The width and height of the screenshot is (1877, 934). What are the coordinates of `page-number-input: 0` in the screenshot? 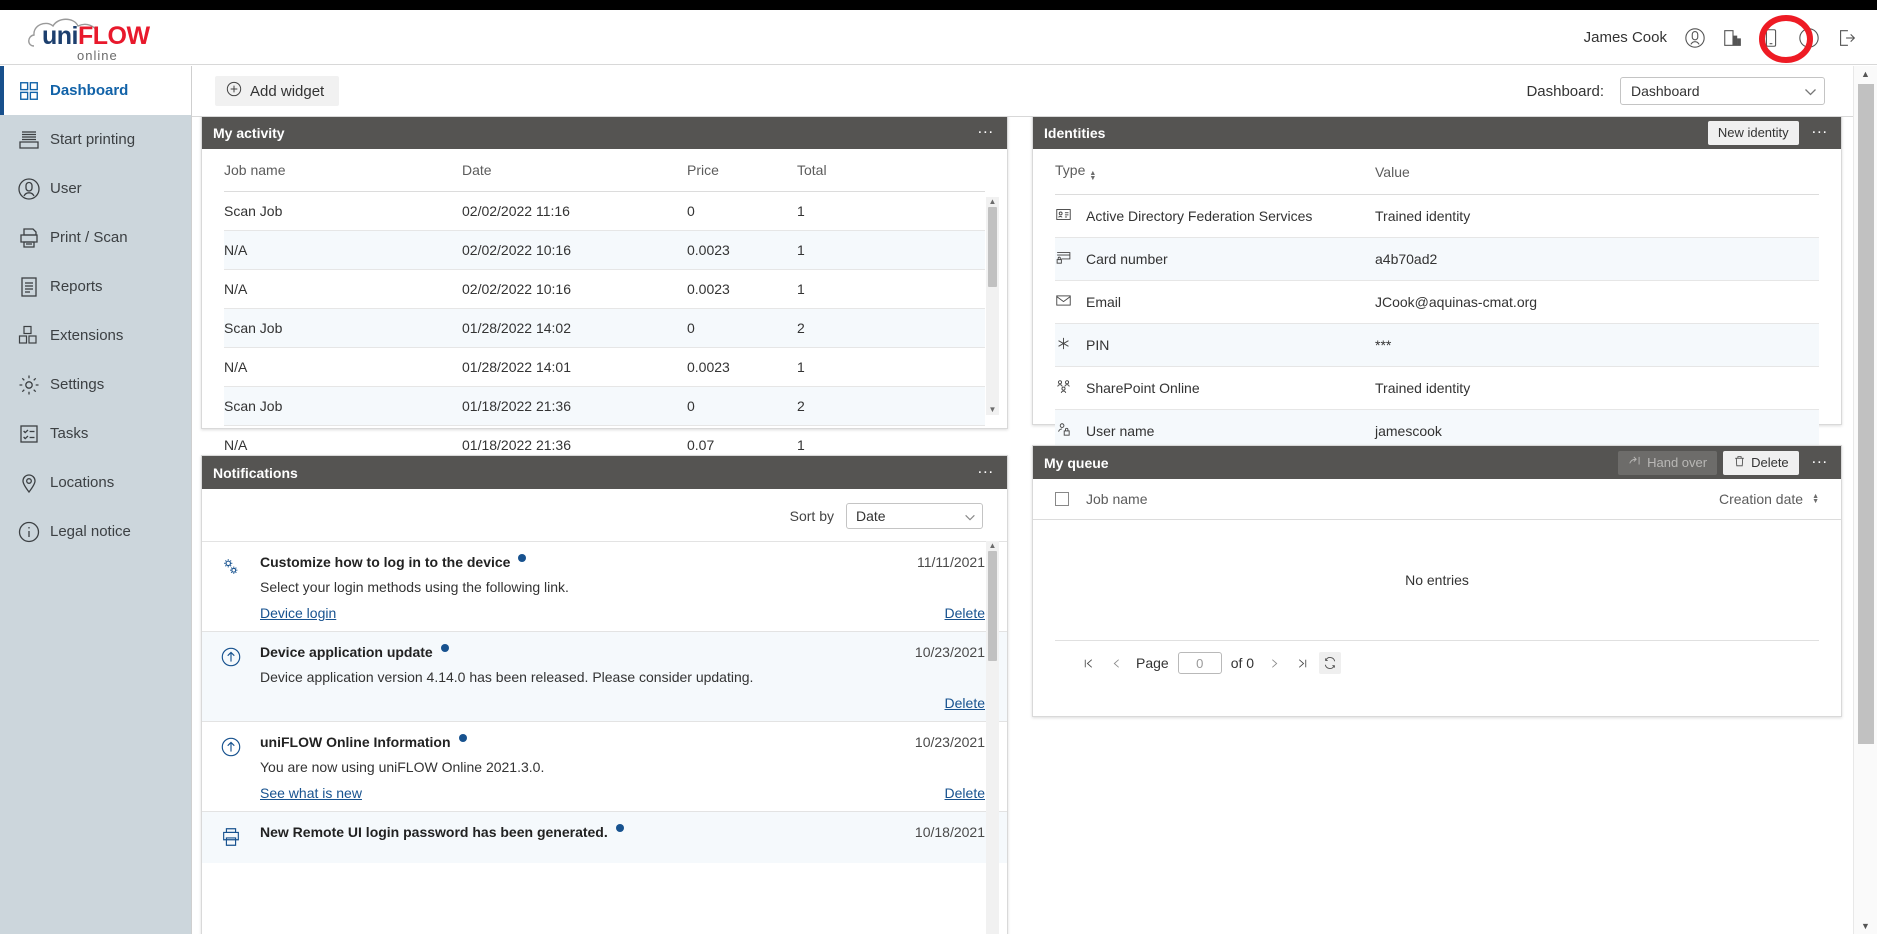 It's located at (1199, 663).